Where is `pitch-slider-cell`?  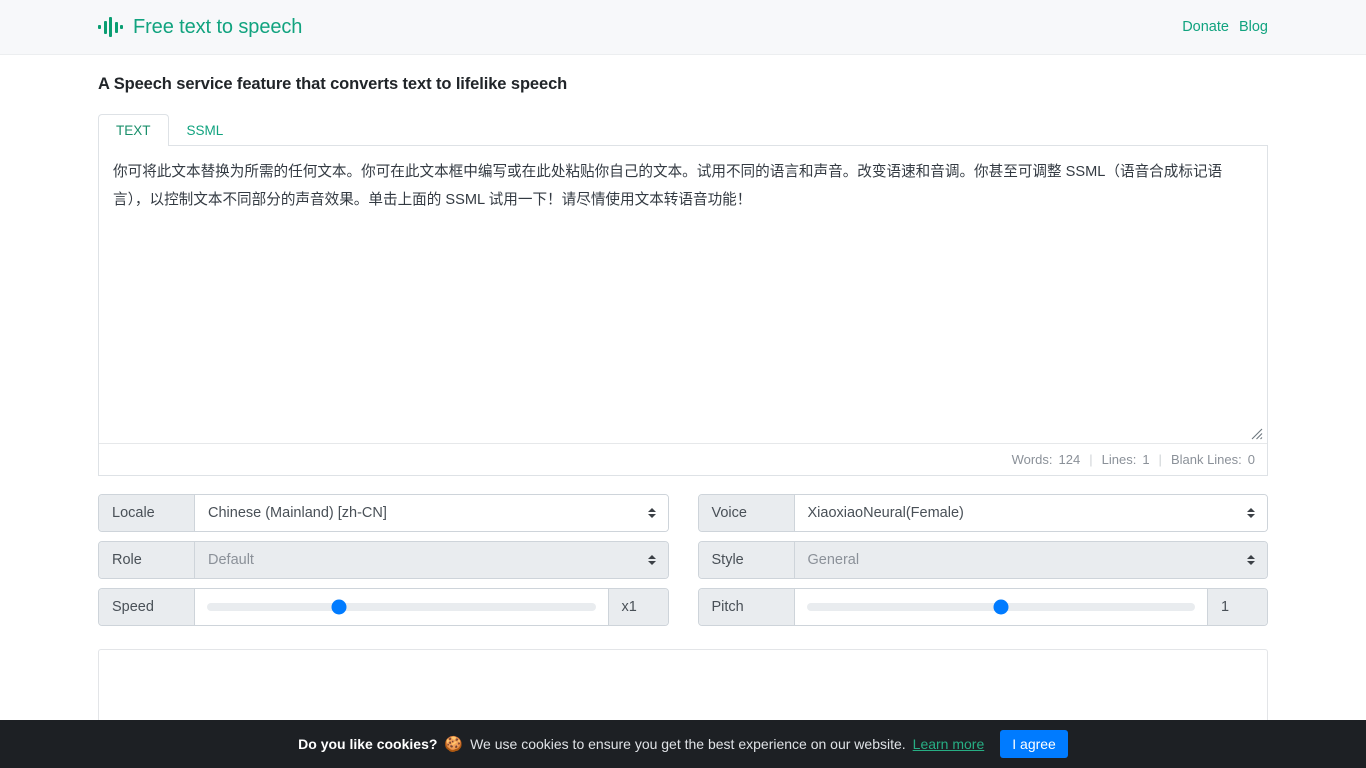 pitch-slider-cell is located at coordinates (1000, 607).